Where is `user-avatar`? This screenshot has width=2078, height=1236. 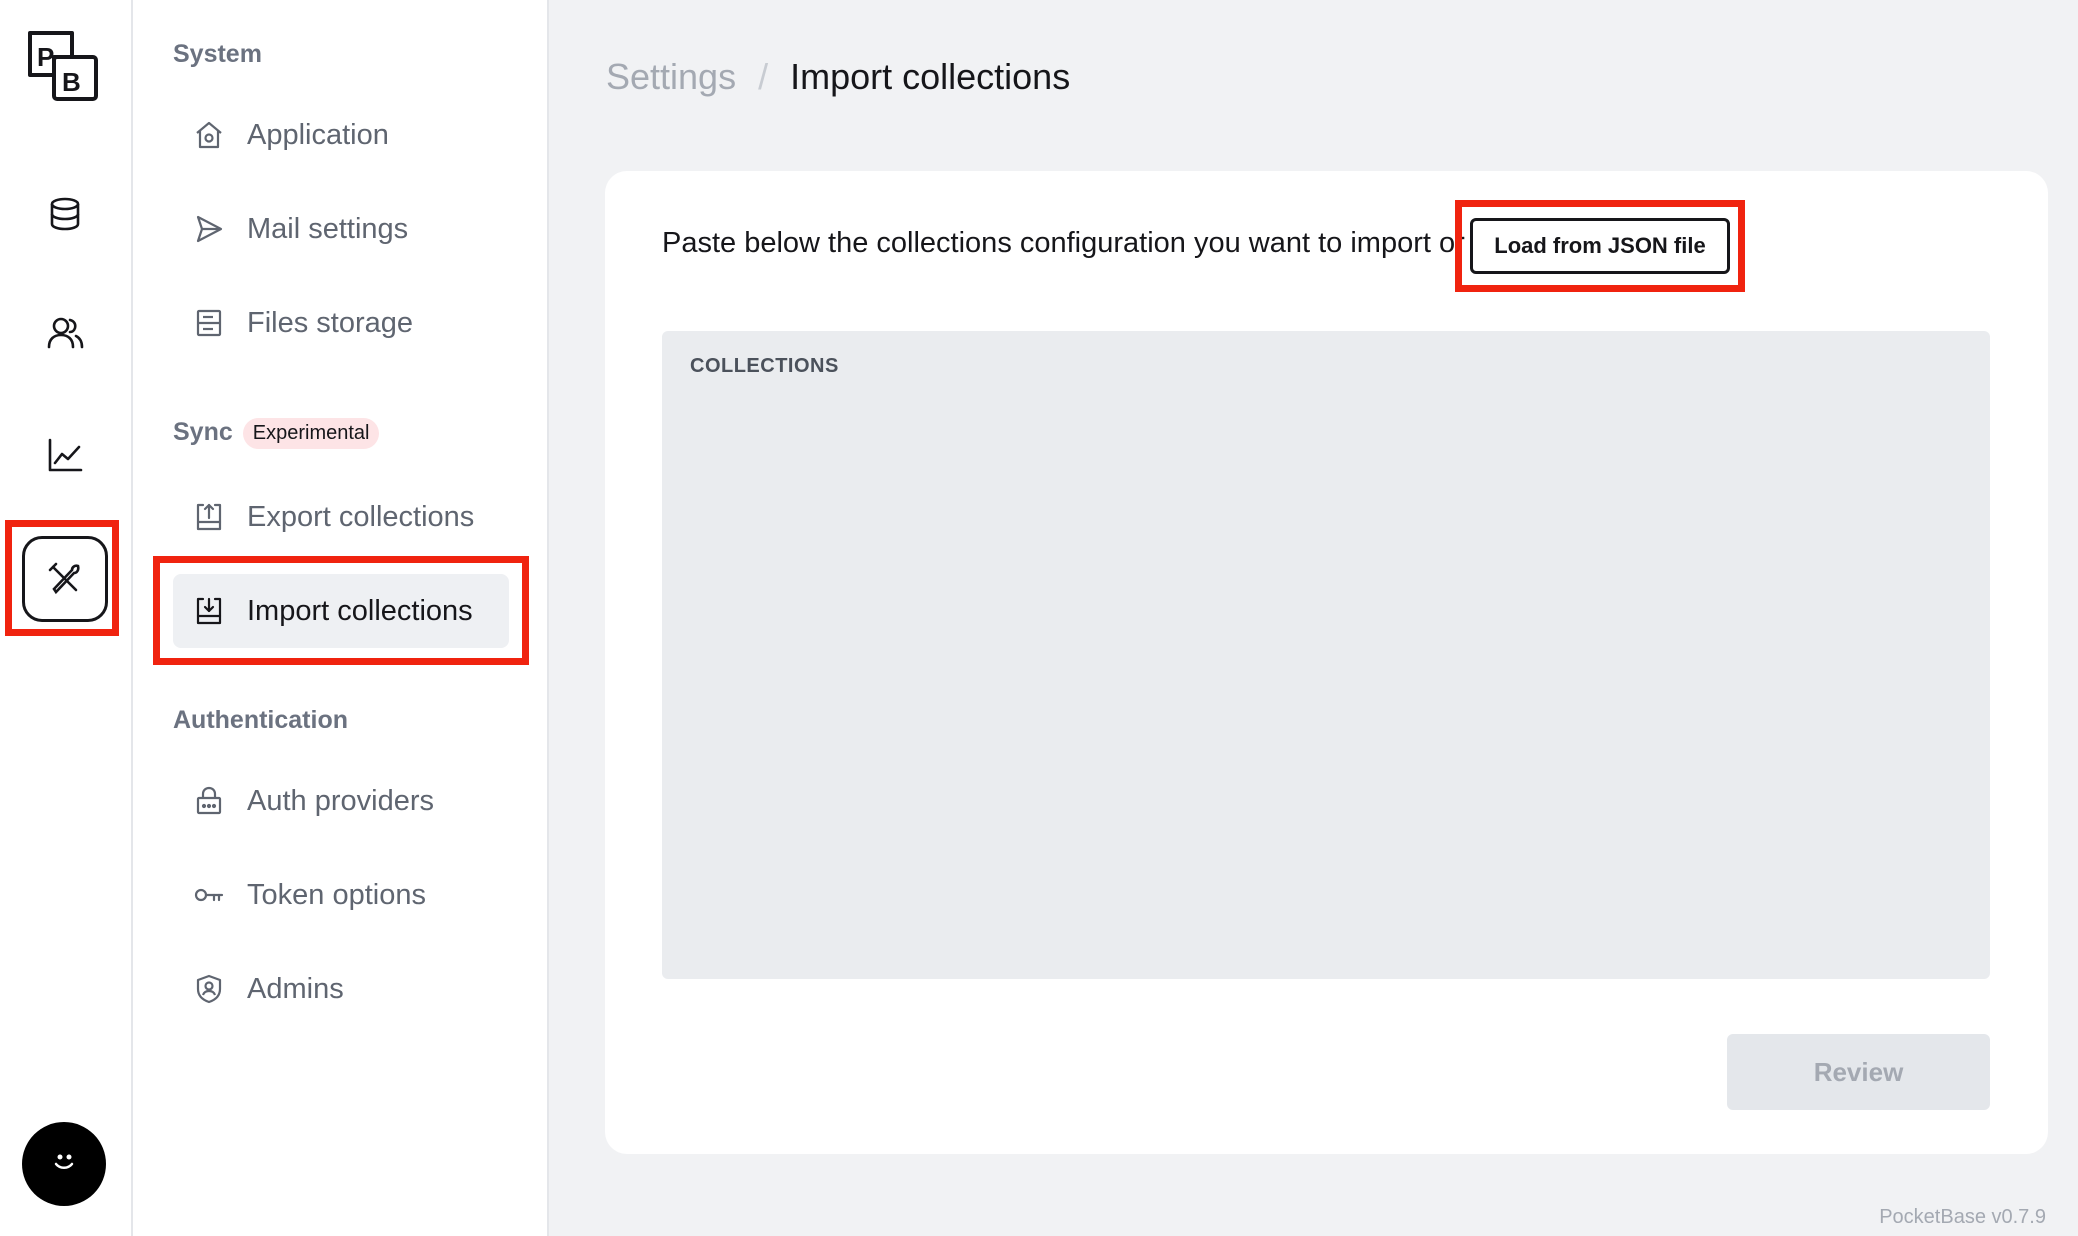 user-avatar is located at coordinates (64, 1164).